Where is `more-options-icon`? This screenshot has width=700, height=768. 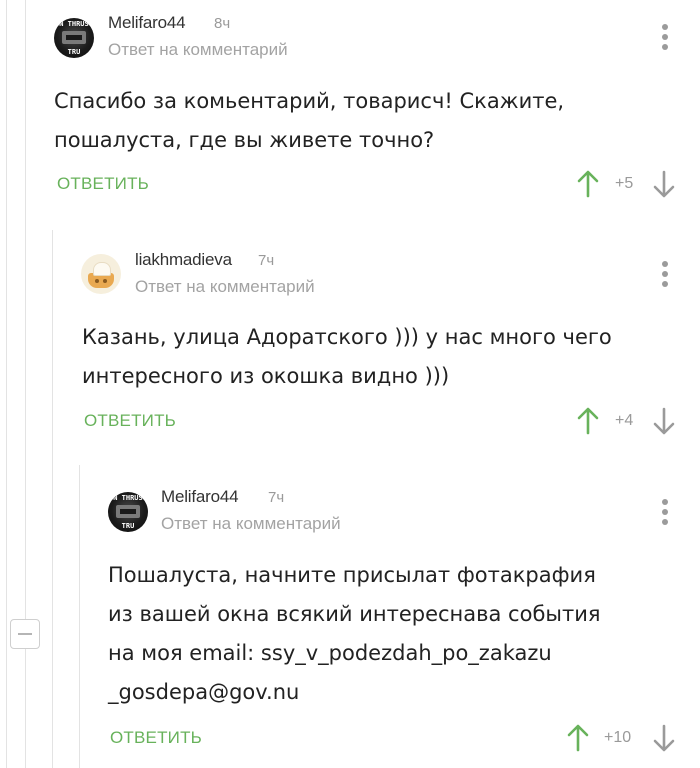
more-options-icon is located at coordinates (665, 512).